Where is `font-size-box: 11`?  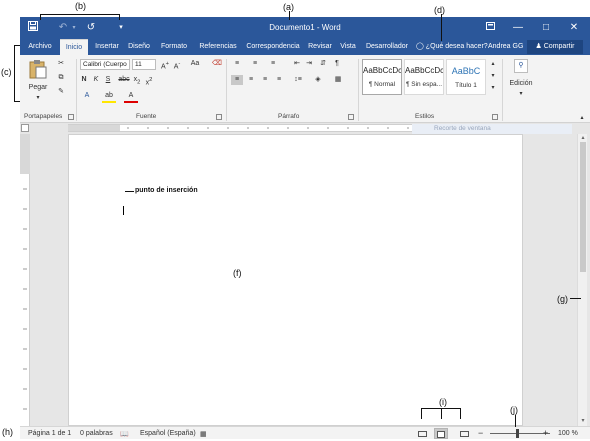 font-size-box: 11 is located at coordinates (144, 64).